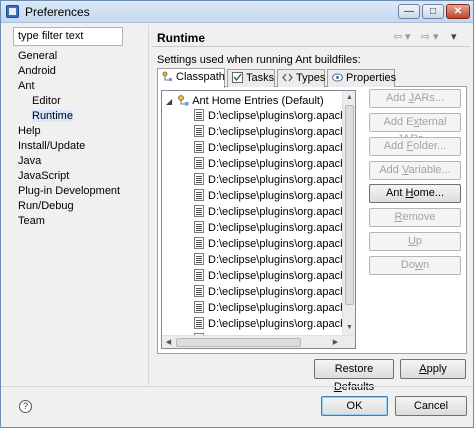 The image size is (474, 428). I want to click on apply-mnemonic: A, so click(423, 369).